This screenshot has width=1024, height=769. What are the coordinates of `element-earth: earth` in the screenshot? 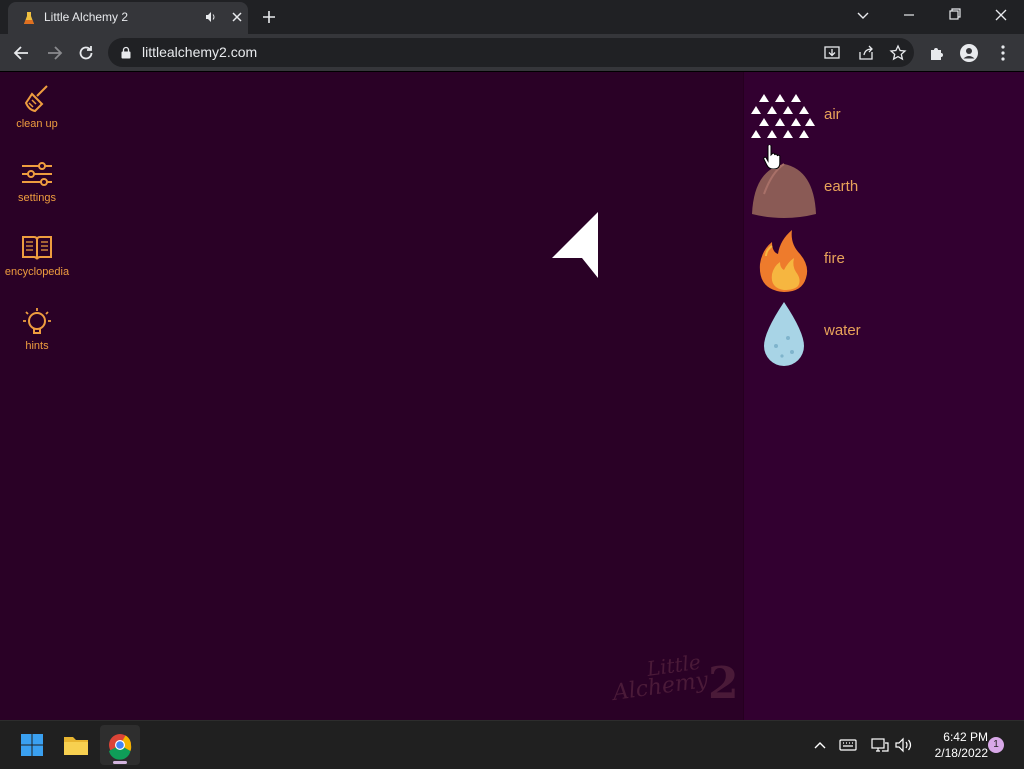 It's located at (880, 190).